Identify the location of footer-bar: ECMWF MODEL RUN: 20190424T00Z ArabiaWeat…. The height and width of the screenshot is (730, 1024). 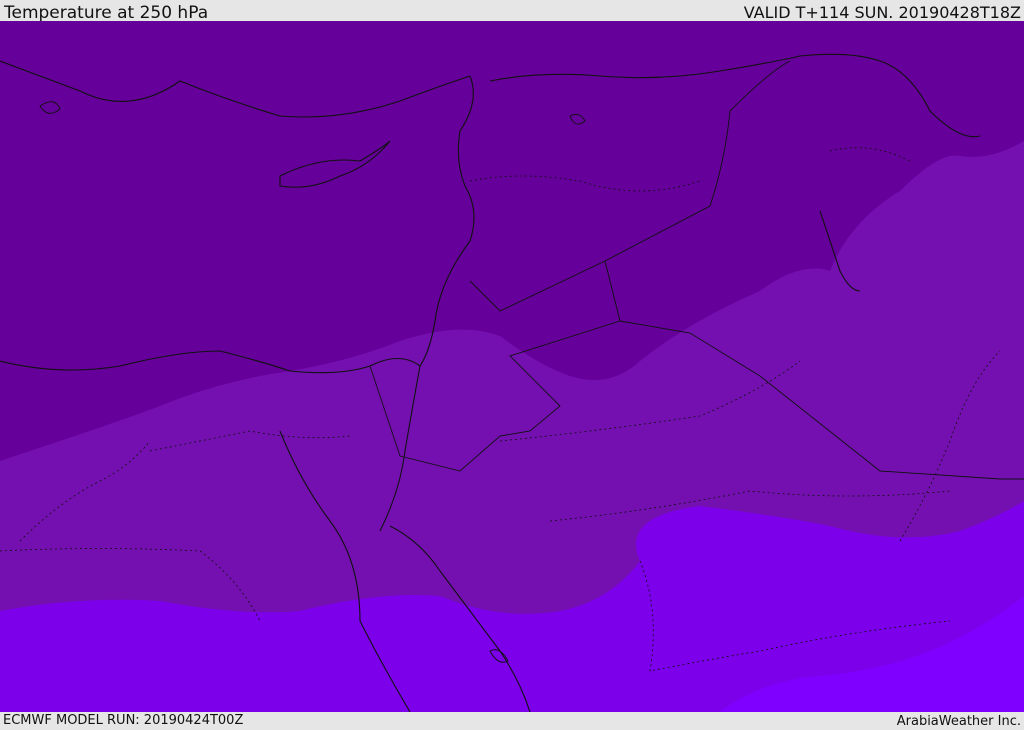
(512, 720).